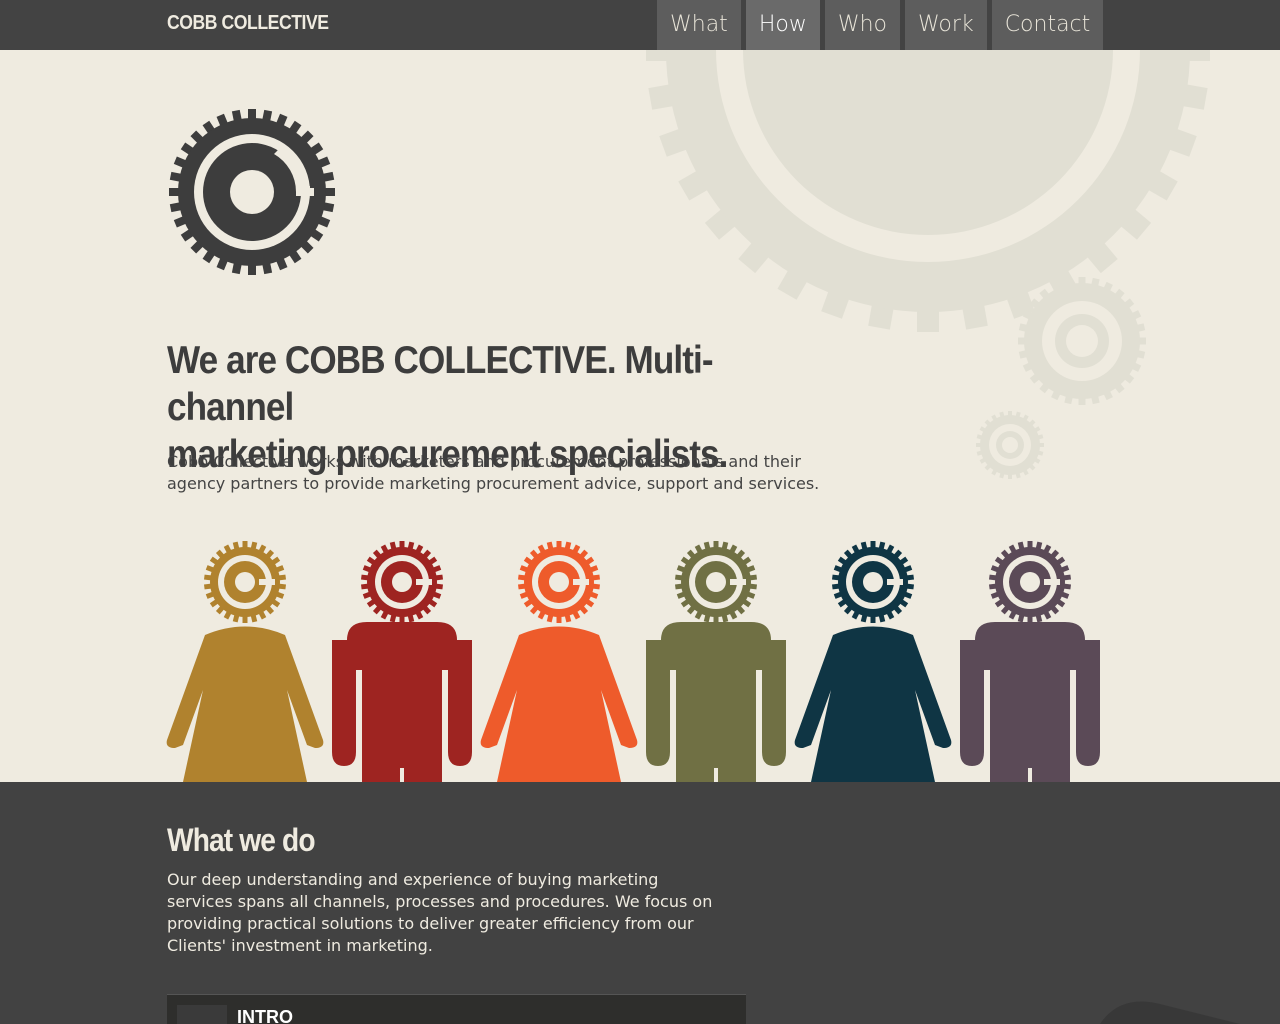 The height and width of the screenshot is (1024, 1280). I want to click on intro-video-player: INTRO, so click(456, 1009).